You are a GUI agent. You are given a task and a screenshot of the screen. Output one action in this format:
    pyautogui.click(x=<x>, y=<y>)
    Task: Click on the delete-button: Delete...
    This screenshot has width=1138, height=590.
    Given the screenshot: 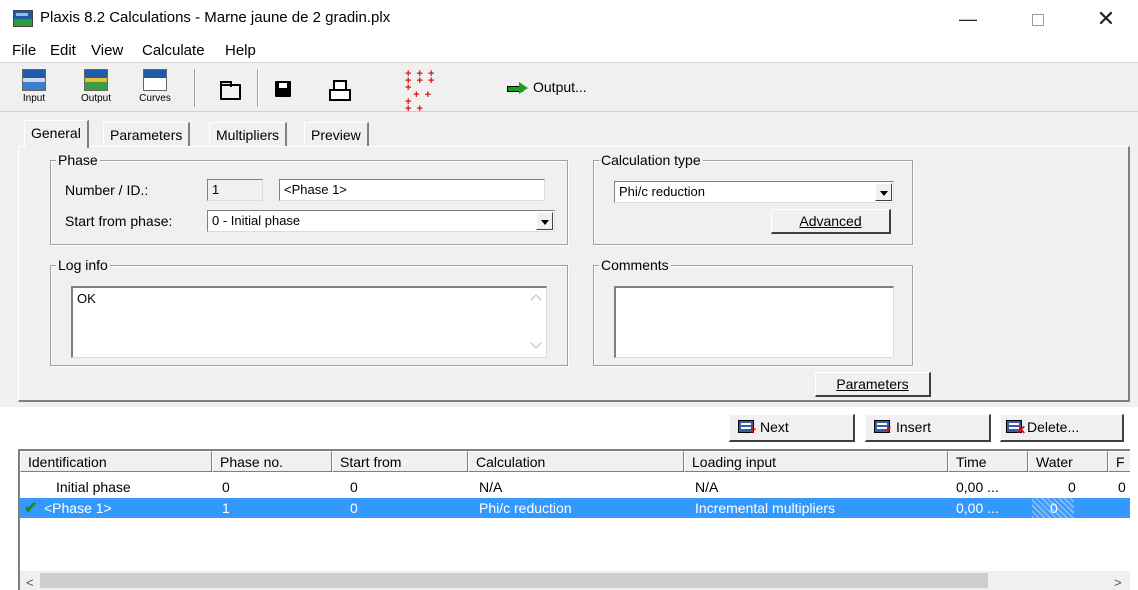 What is the action you would take?
    pyautogui.click(x=1062, y=428)
    